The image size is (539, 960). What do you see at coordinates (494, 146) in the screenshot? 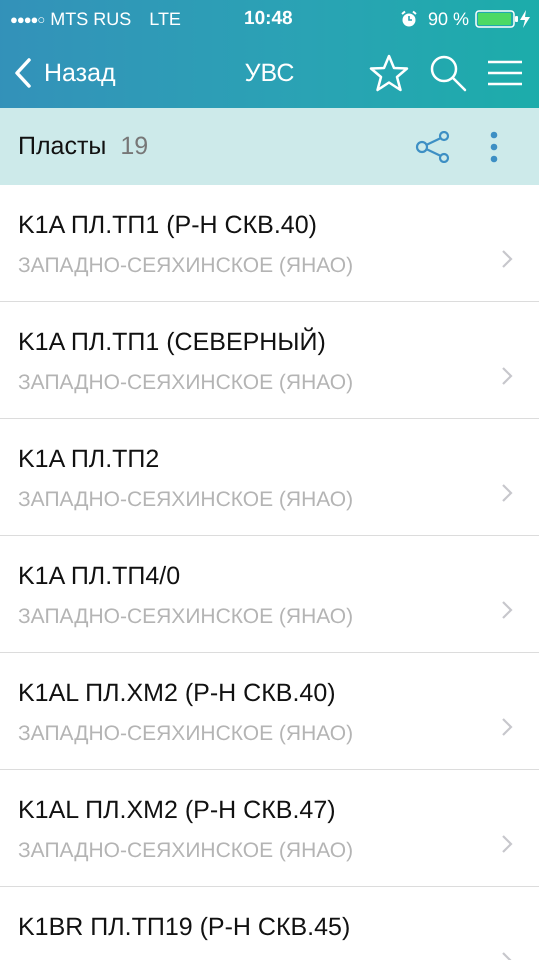
I see `more-options-icon` at bounding box center [494, 146].